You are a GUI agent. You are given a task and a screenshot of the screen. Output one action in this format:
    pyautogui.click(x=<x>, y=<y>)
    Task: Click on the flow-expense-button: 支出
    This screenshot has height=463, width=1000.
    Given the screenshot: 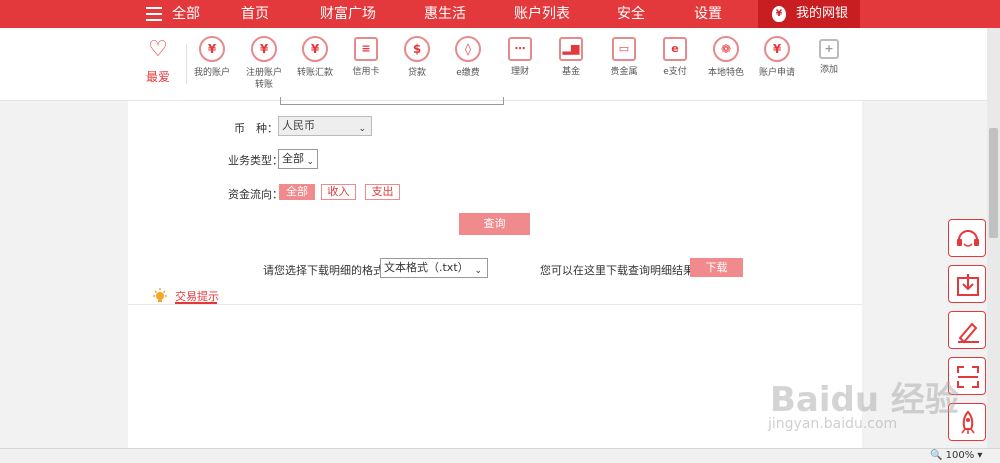 What is the action you would take?
    pyautogui.click(x=382, y=192)
    